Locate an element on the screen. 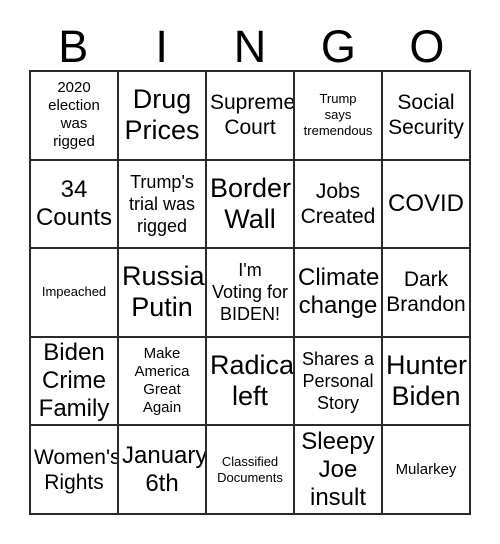 This screenshot has width=500, height=544. bingo-cell-label: Drug Prices is located at coordinates (162, 115).